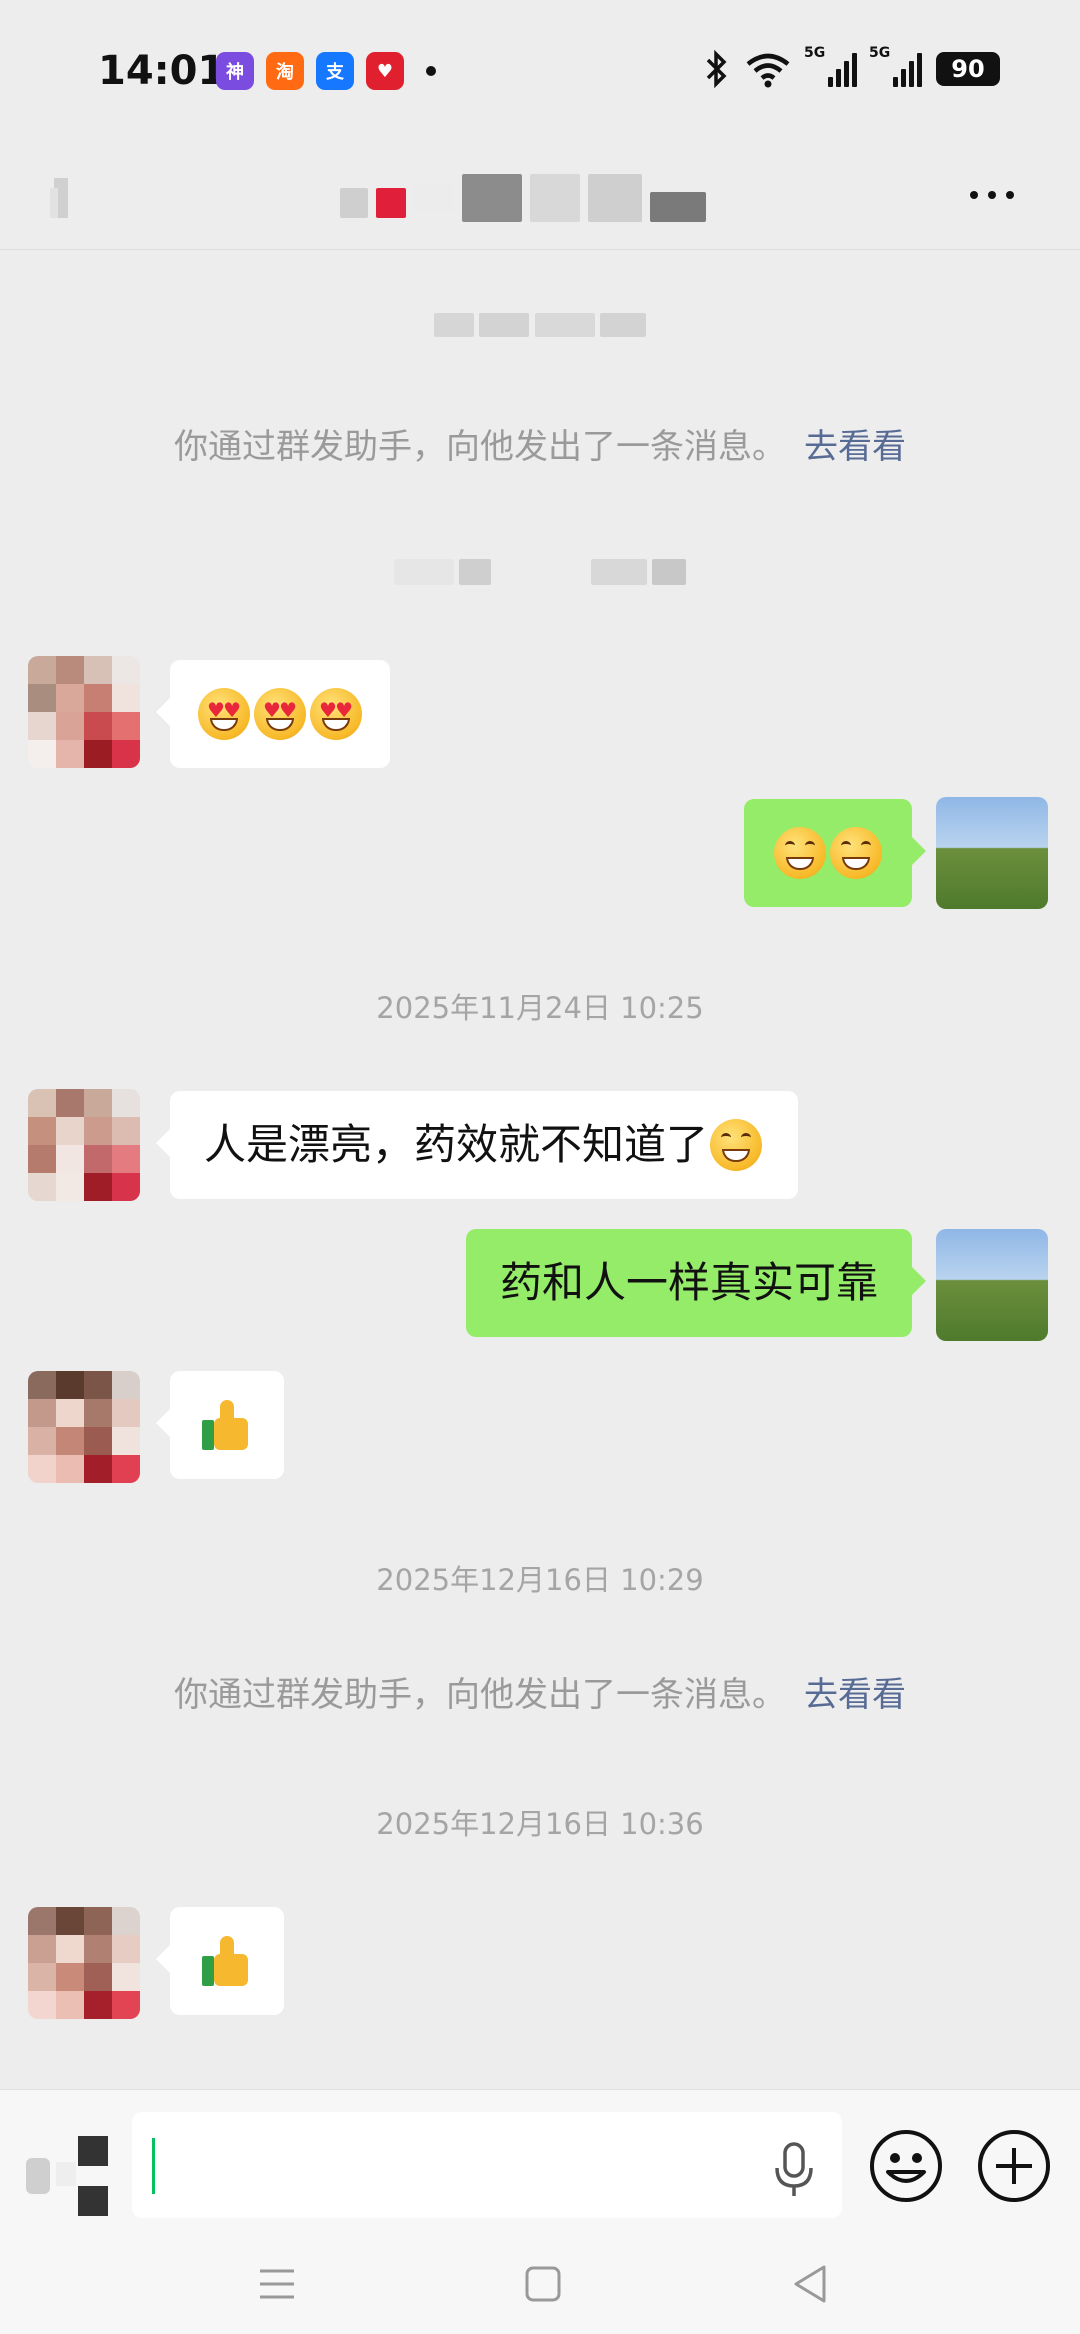 The width and height of the screenshot is (1080, 2334). What do you see at coordinates (540, 70) in the screenshot?
I see `status-bar: 14:01 神 淘 支 ♥ 5G 5G 90` at bounding box center [540, 70].